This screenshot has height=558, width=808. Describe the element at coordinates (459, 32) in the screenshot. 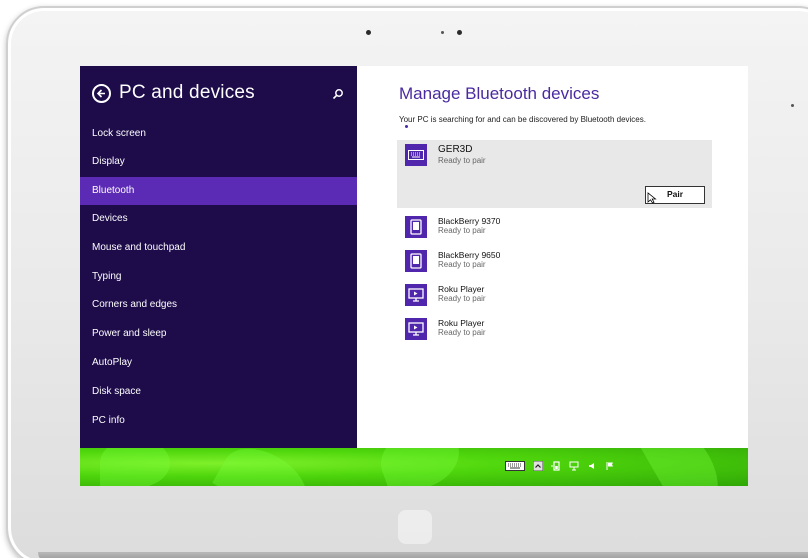

I see `light-sensor-icon` at that location.